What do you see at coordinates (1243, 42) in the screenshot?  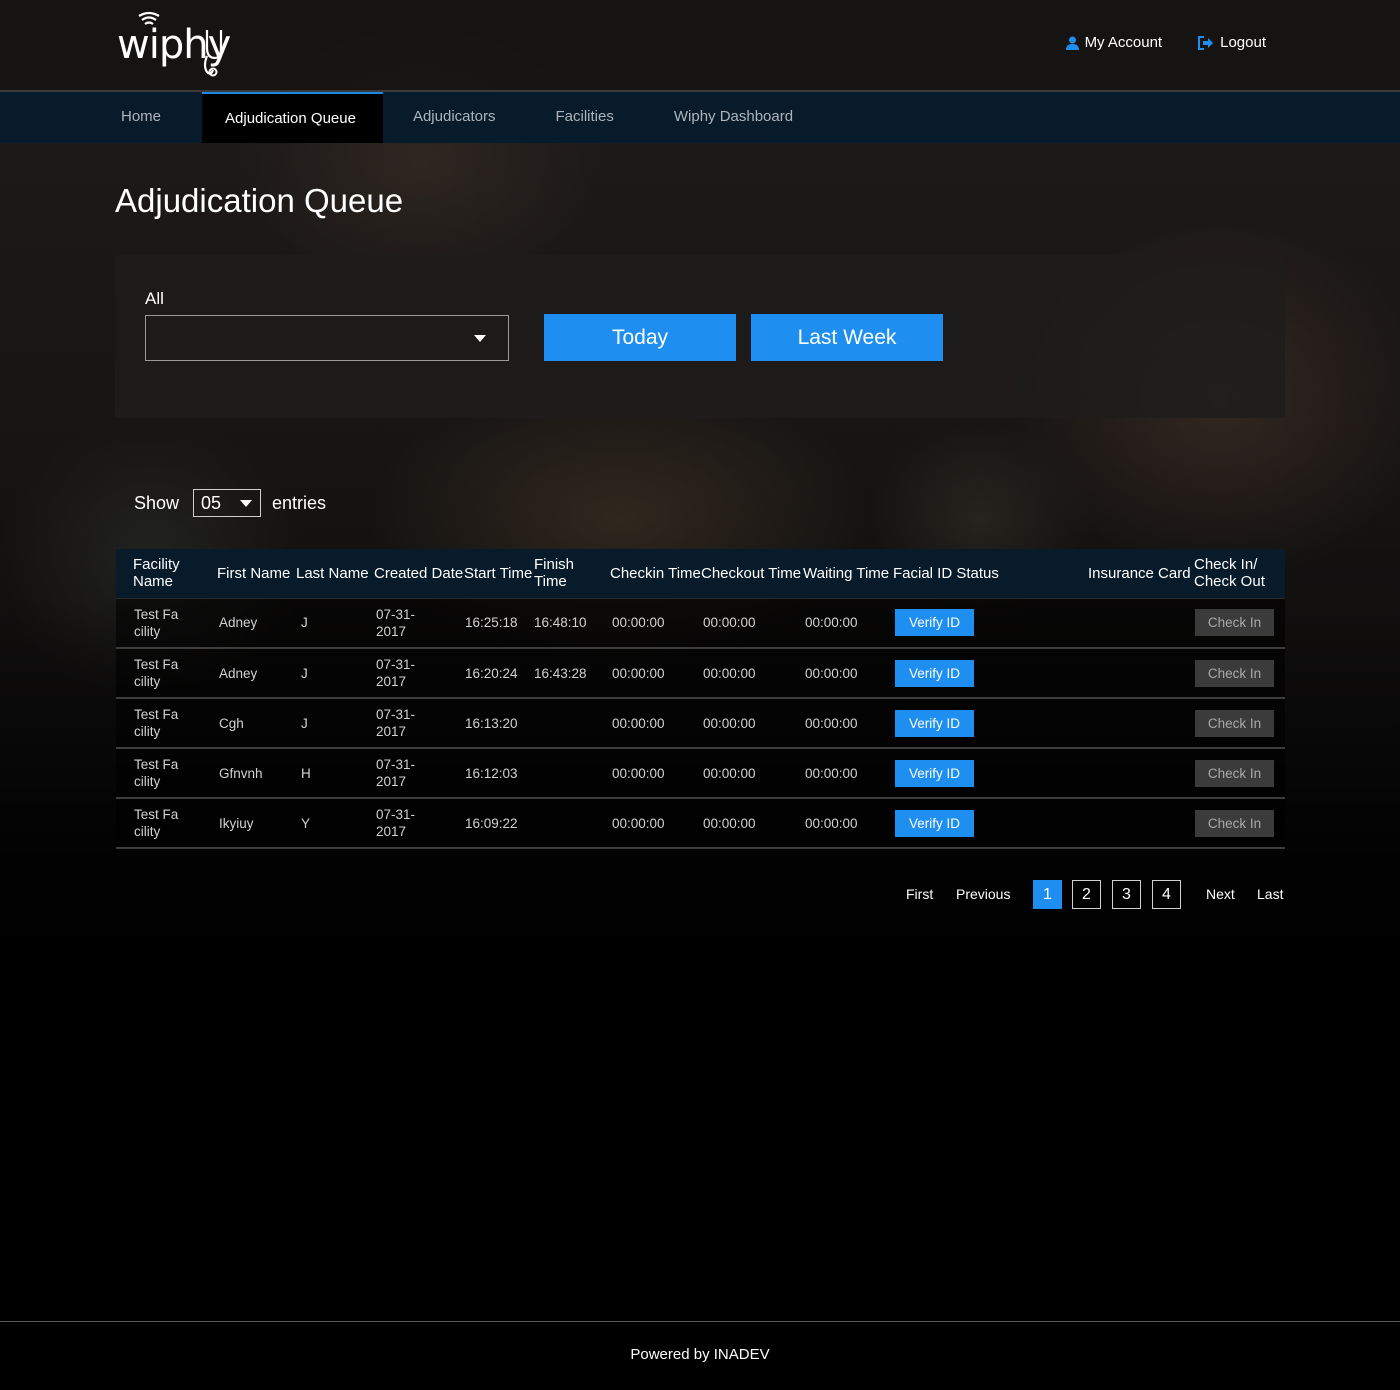 I see `logout-label: Logout` at bounding box center [1243, 42].